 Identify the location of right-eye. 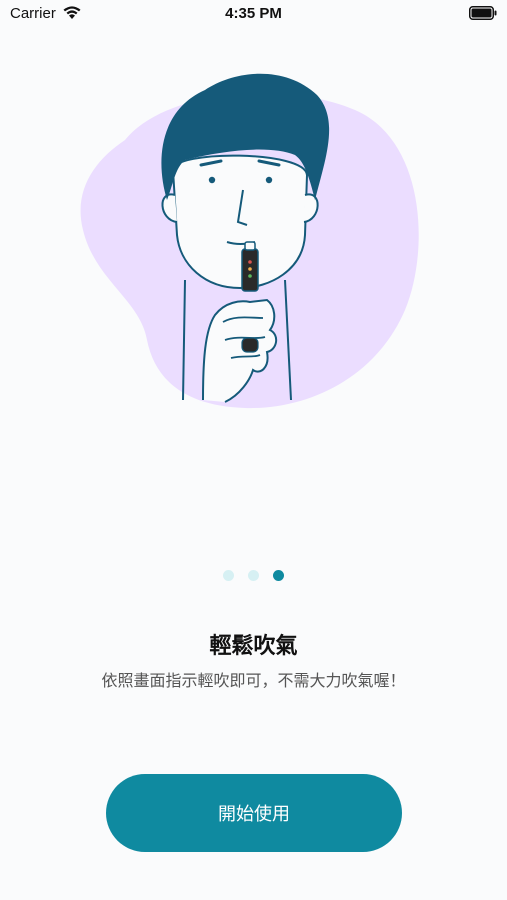
(269, 180).